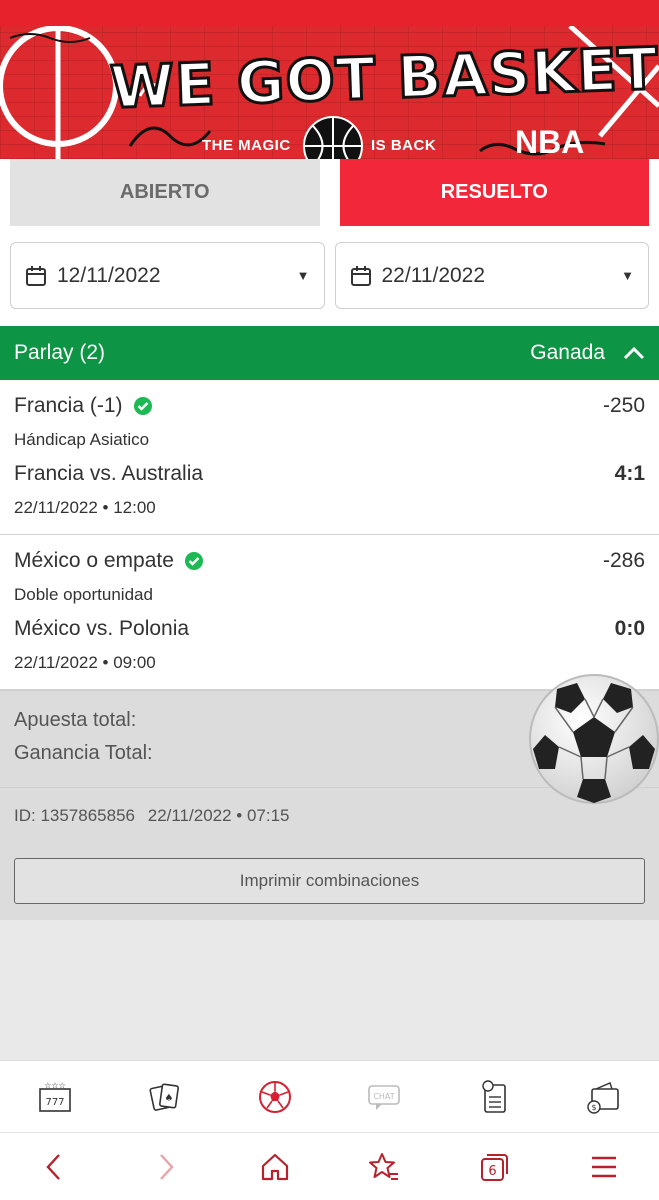 The image size is (659, 1200). I want to click on slots-icon: 777 ☆☆☆, so click(55, 1097).